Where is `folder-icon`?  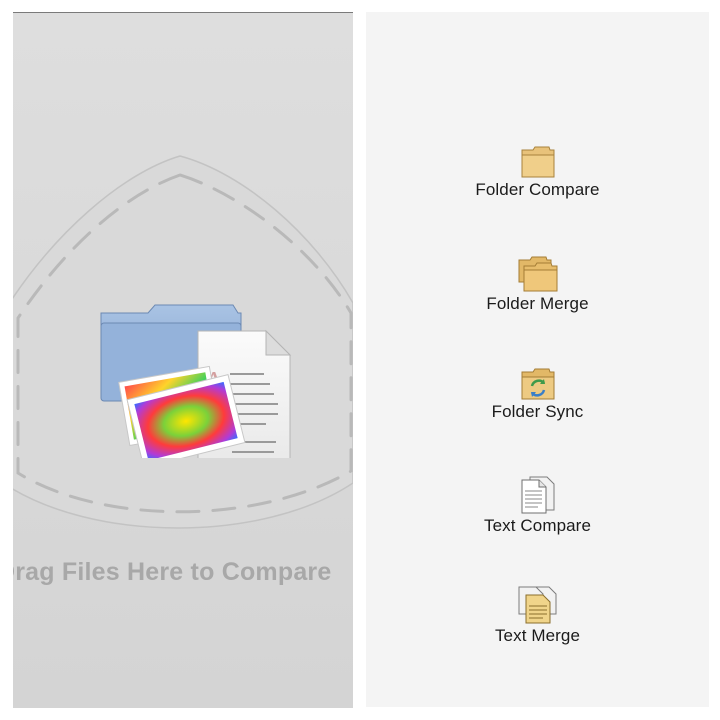
folder-icon is located at coordinates (537, 162).